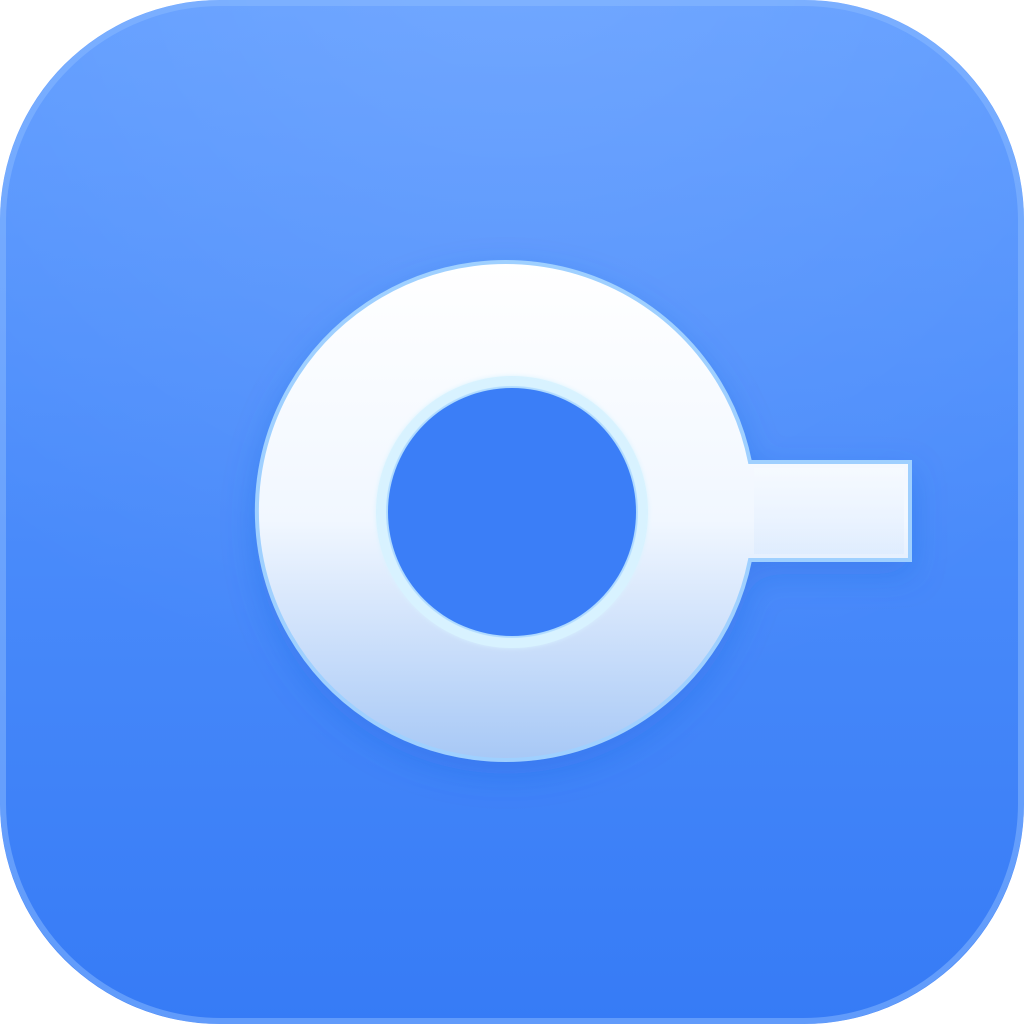  Describe the element at coordinates (829, 511) in the screenshot. I see `tab-highlight` at that location.